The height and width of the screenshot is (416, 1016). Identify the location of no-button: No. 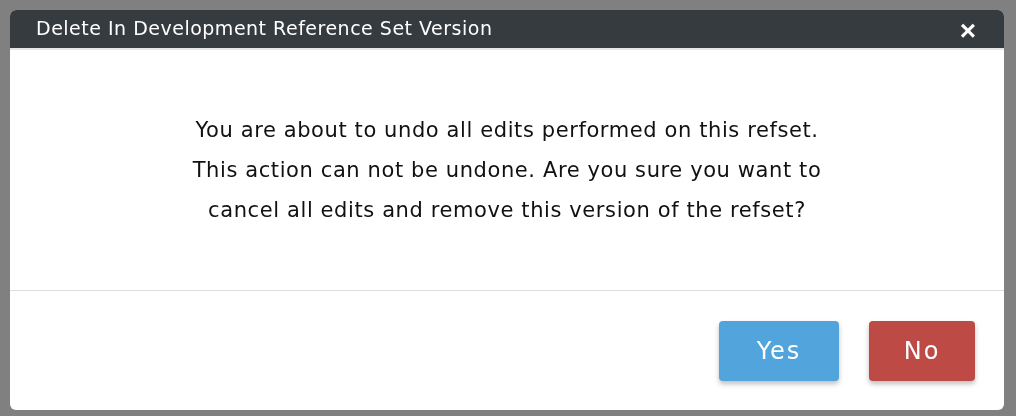
(922, 351).